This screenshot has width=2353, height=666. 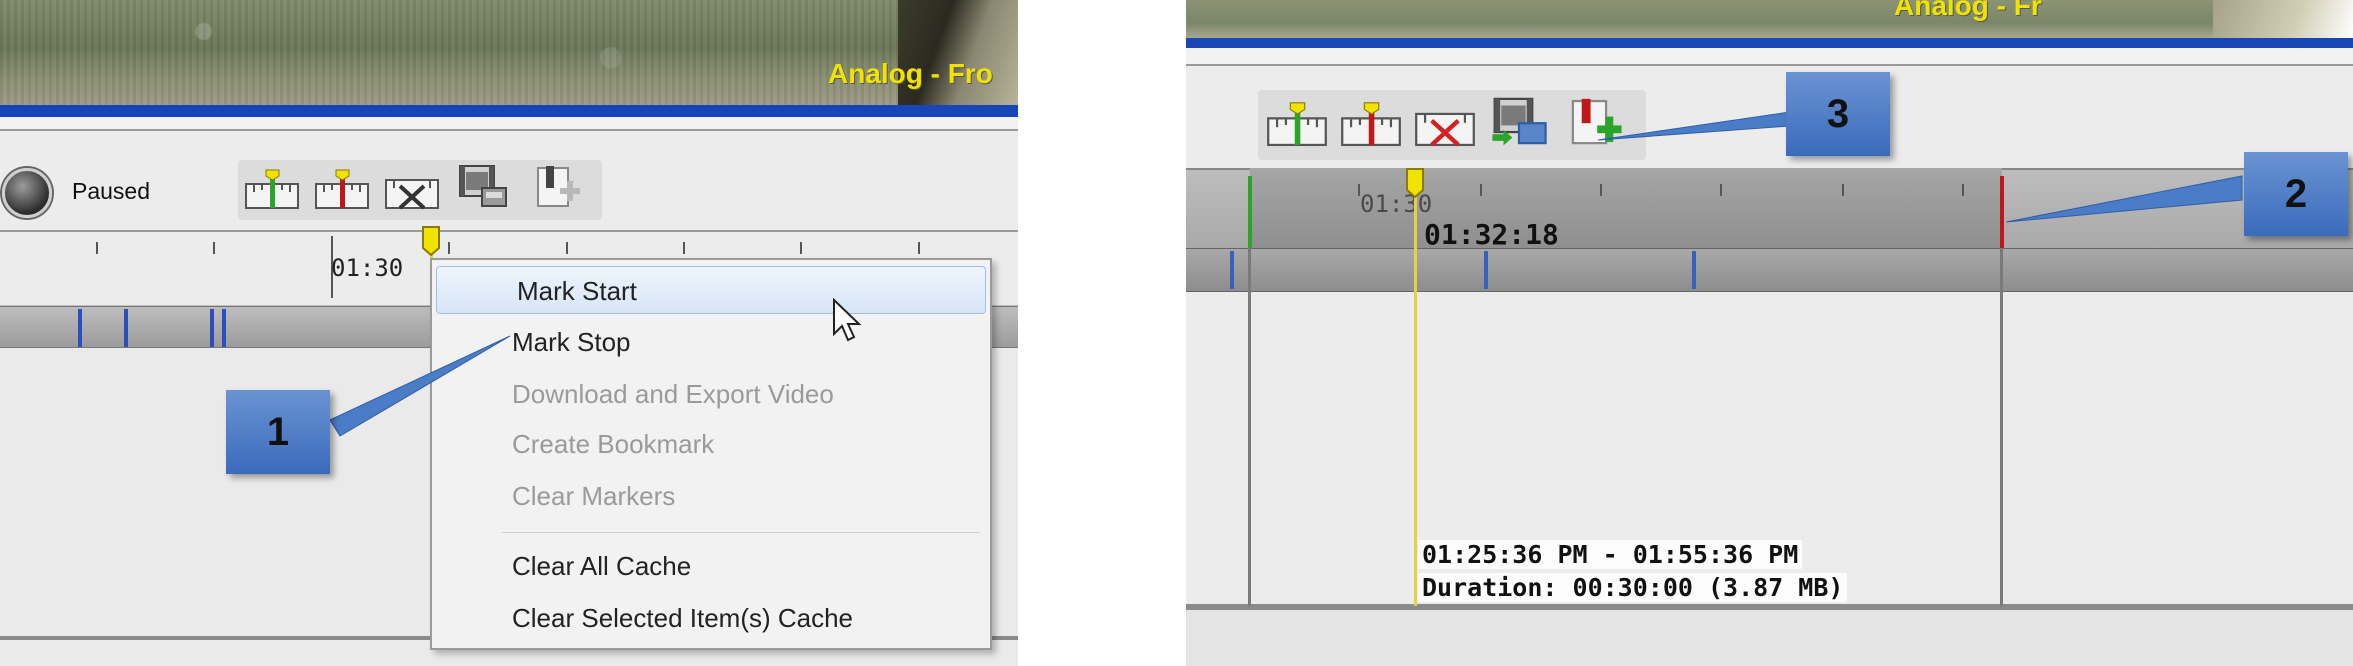 I want to click on callout-1: 1, so click(x=278, y=432).